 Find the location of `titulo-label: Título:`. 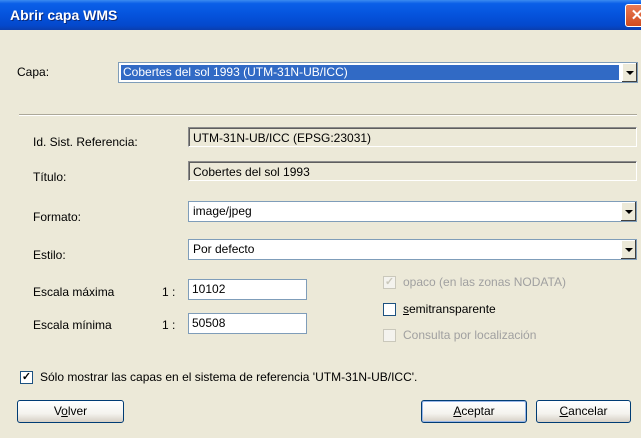

titulo-label: Título: is located at coordinates (50, 177).